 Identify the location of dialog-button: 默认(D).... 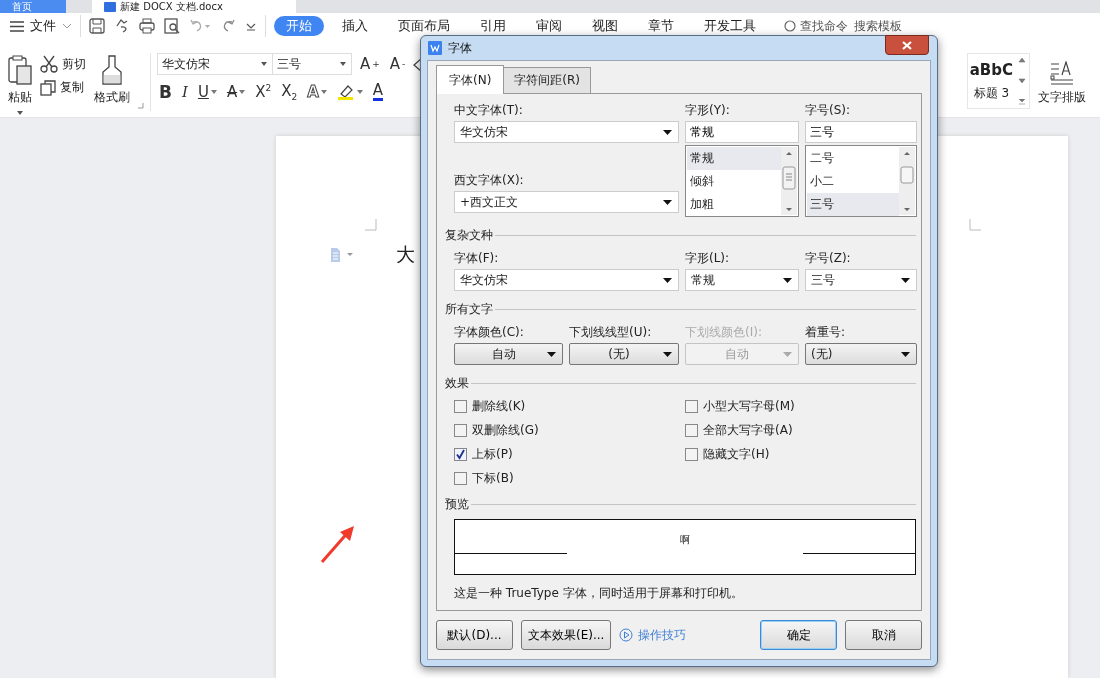
(474, 635).